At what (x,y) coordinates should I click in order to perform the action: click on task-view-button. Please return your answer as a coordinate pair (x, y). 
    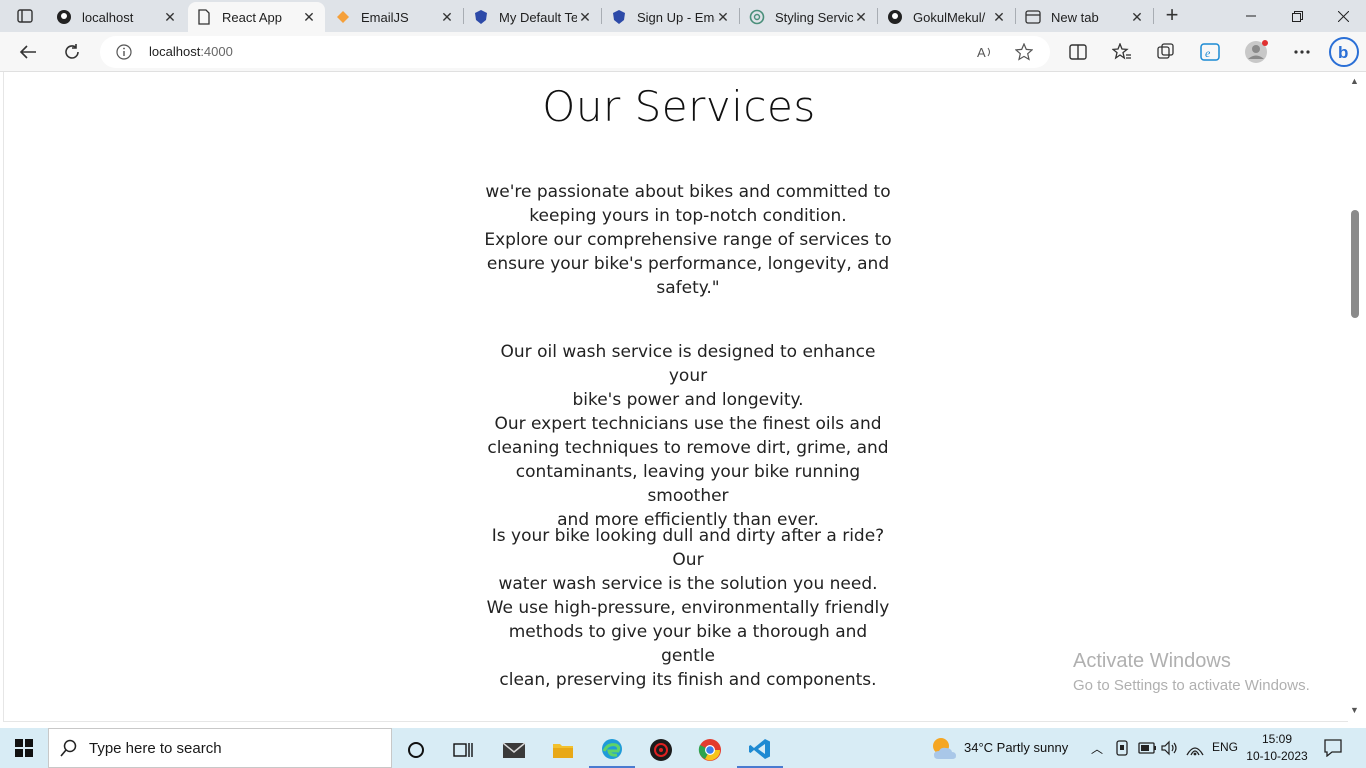
    Looking at the image, I should click on (463, 750).